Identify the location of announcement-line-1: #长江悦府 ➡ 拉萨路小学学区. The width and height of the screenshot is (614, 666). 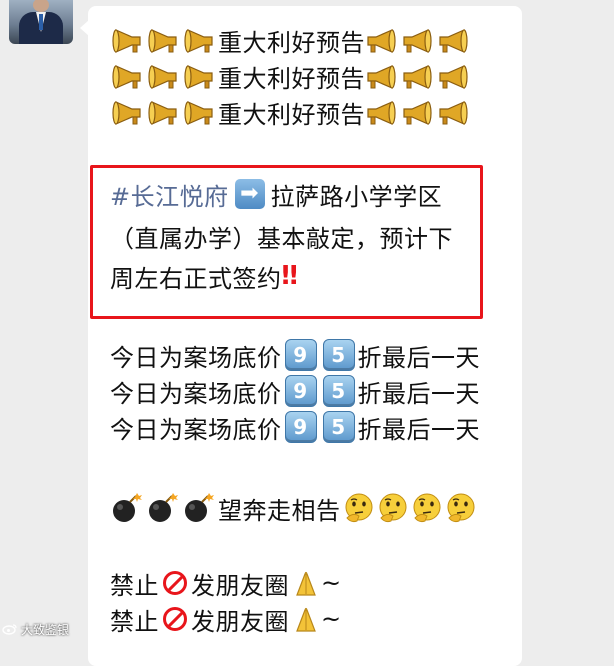
(276, 194).